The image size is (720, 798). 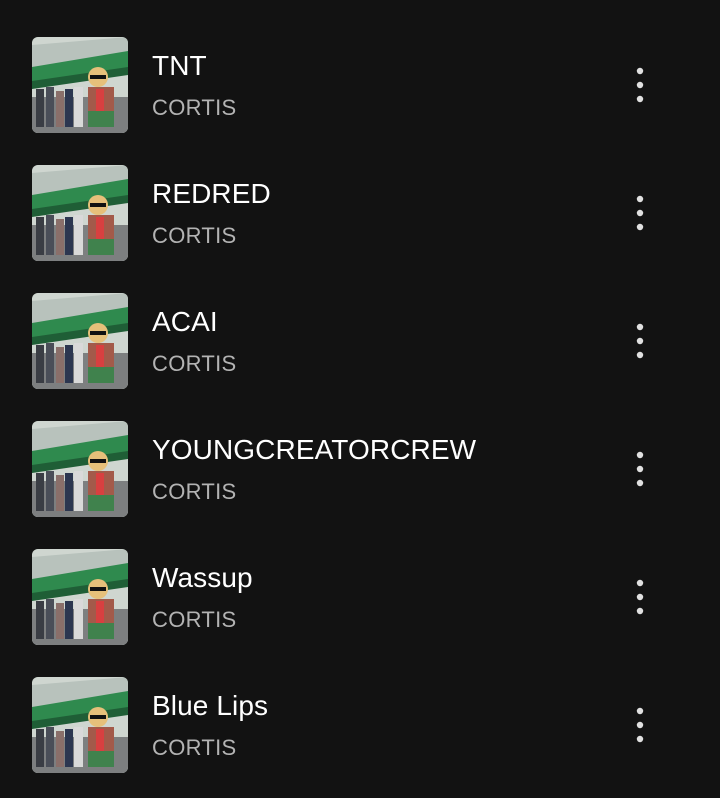 I want to click on track-title: TNT, so click(x=179, y=65).